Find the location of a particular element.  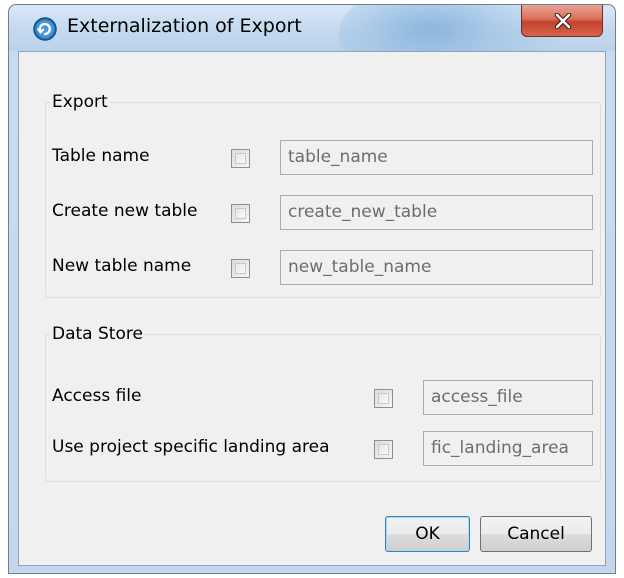

create-new-table-label: Create new table is located at coordinates (125, 211).